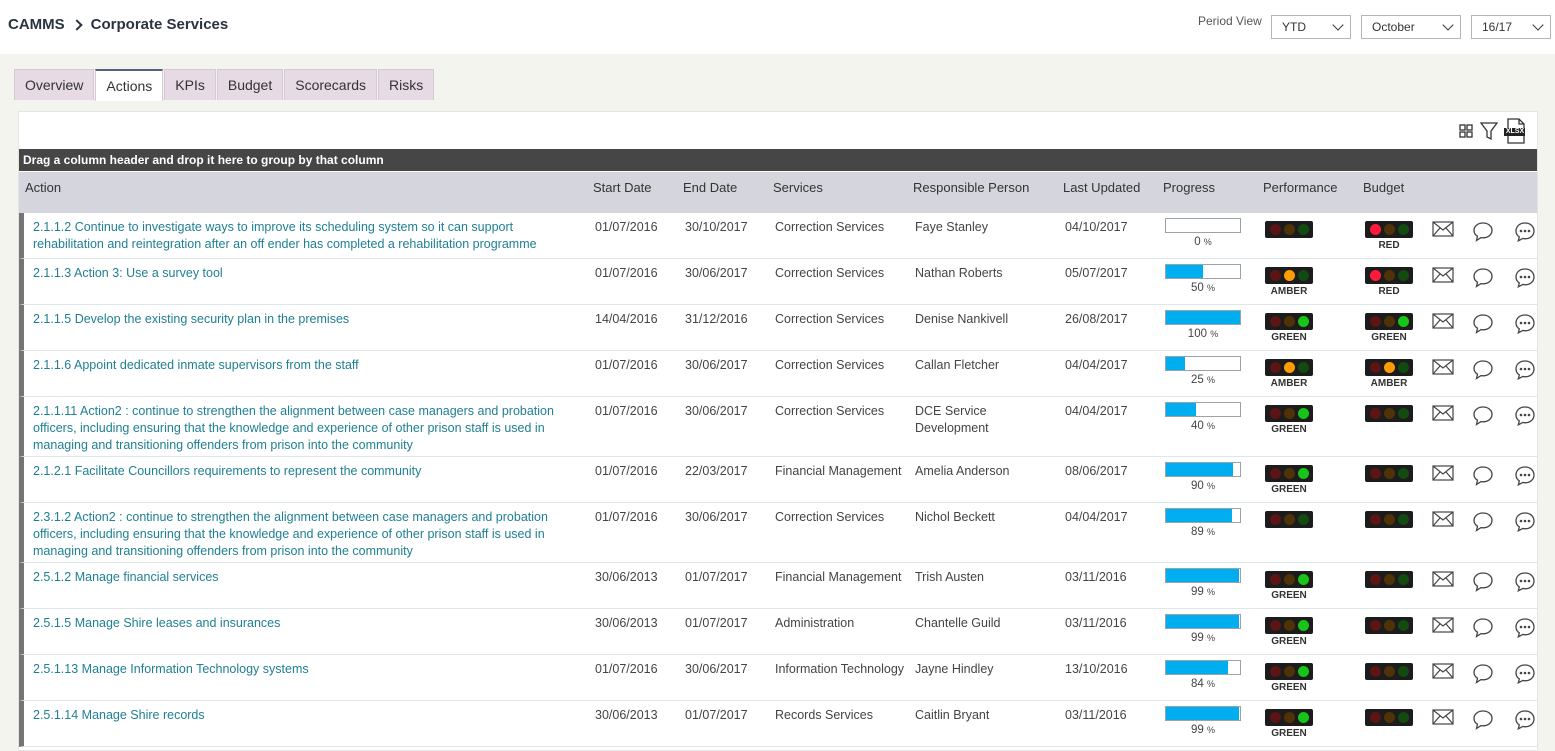  I want to click on col-budget: Budget, so click(1383, 187).